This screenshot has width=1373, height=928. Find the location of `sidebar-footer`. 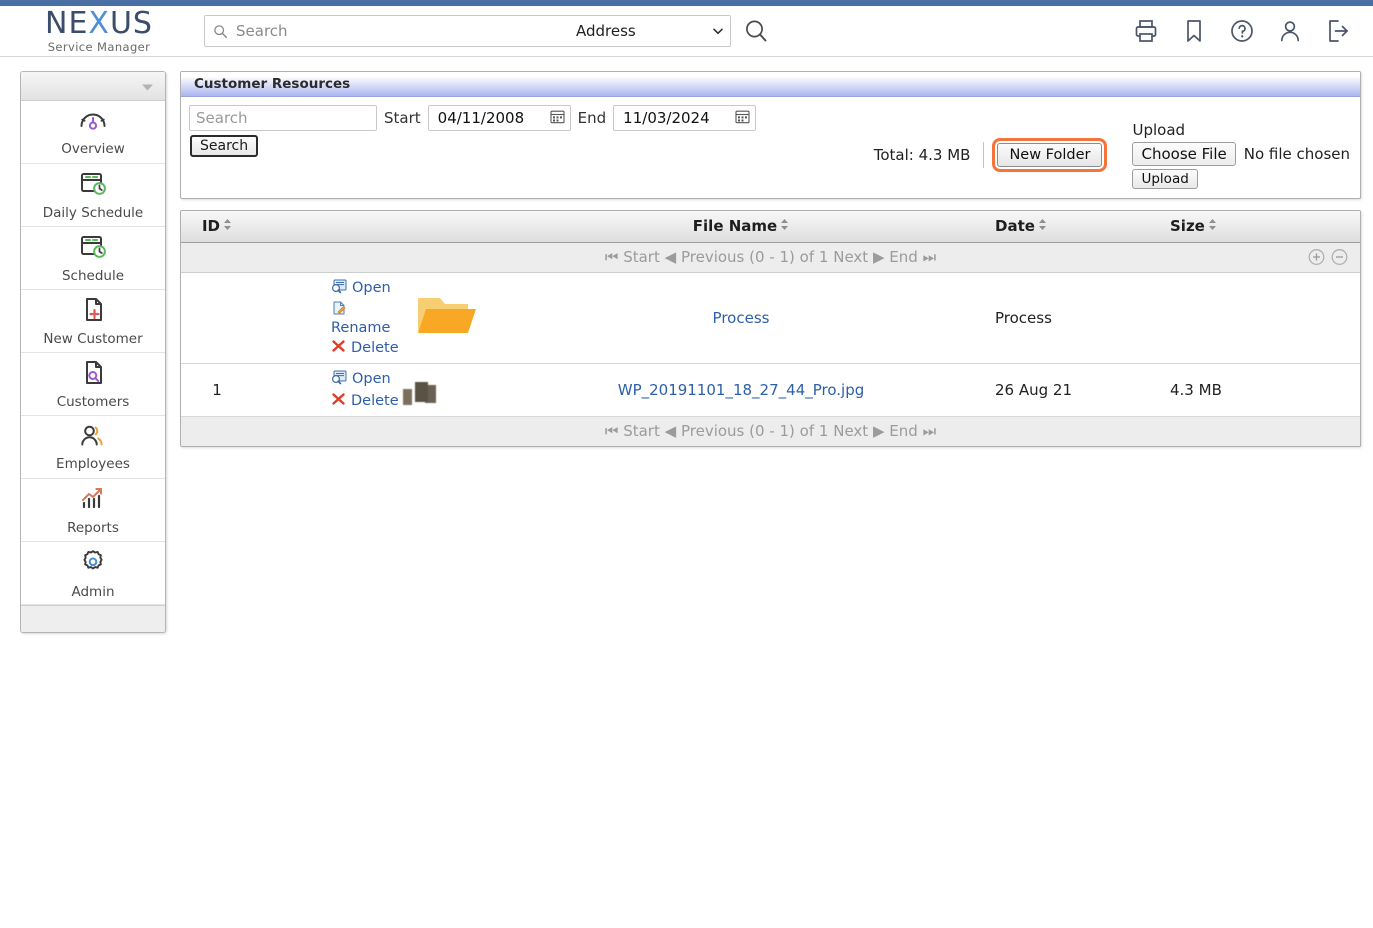

sidebar-footer is located at coordinates (93, 618).